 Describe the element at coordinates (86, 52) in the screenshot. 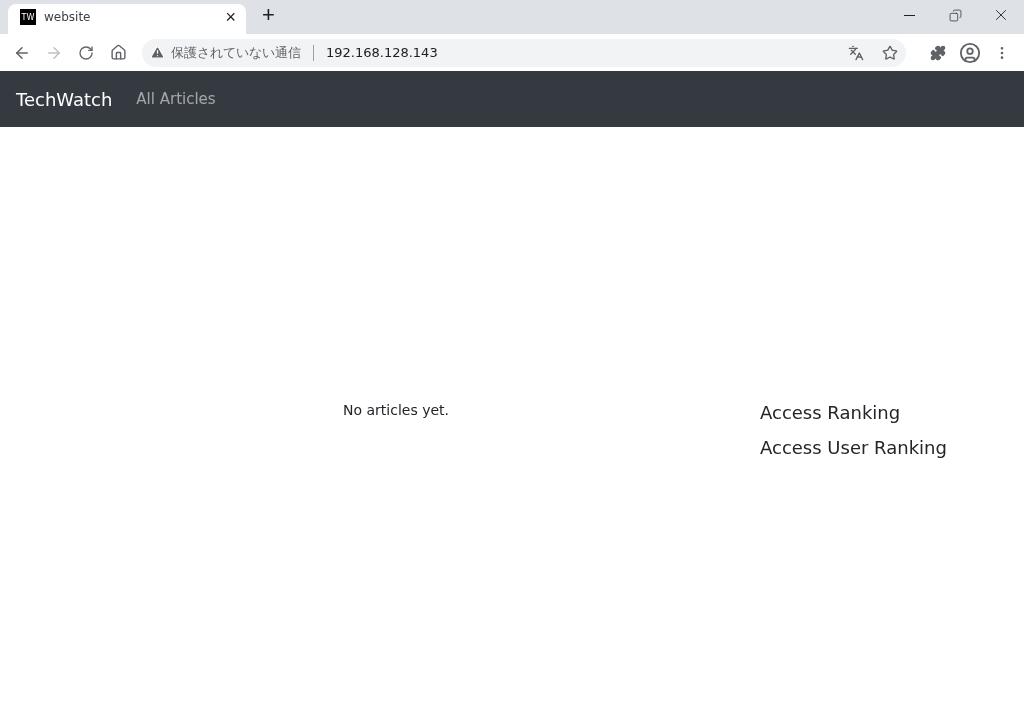

I see `reload-icon` at that location.